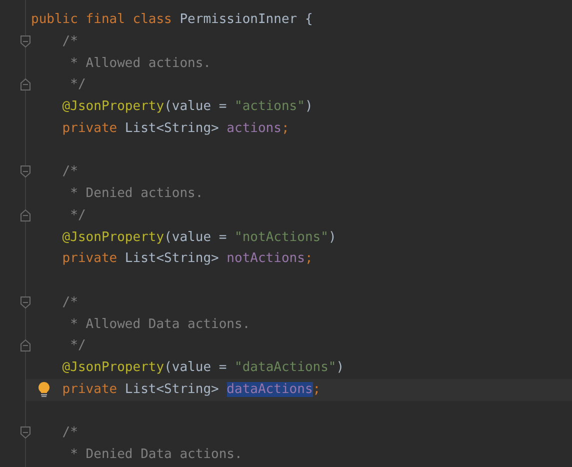 Image resolution: width=572 pixels, height=467 pixels. Describe the element at coordinates (203, 368) in the screenshot. I see `code-line: @JsonProperty(value = "dataActions")` at that location.